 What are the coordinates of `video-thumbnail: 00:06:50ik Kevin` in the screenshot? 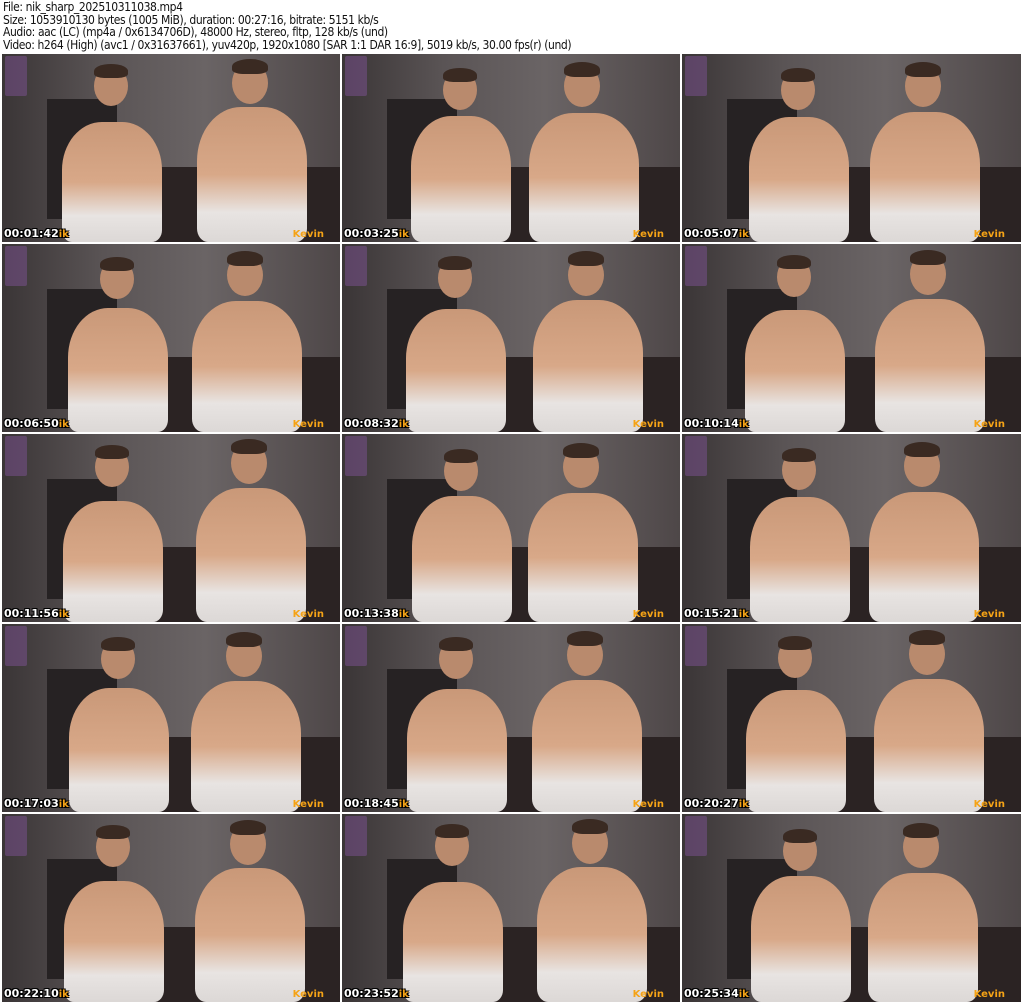 It's located at (171, 338).